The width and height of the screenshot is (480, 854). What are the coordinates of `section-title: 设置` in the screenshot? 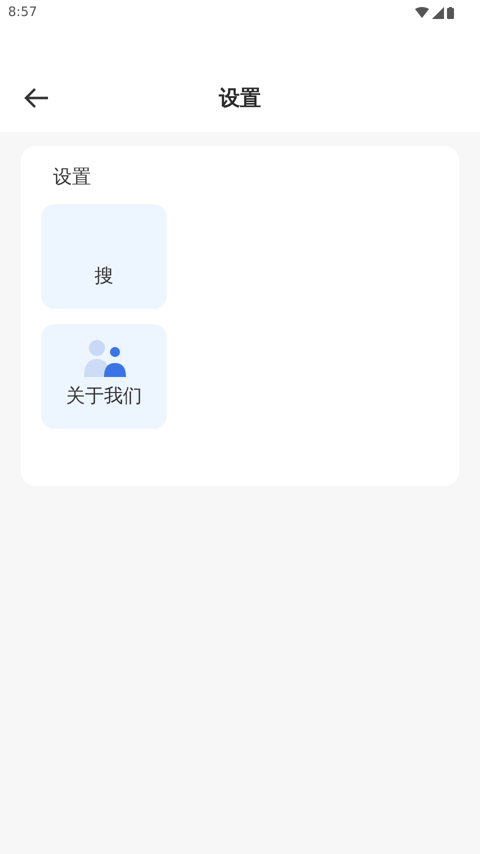 It's located at (72, 177).